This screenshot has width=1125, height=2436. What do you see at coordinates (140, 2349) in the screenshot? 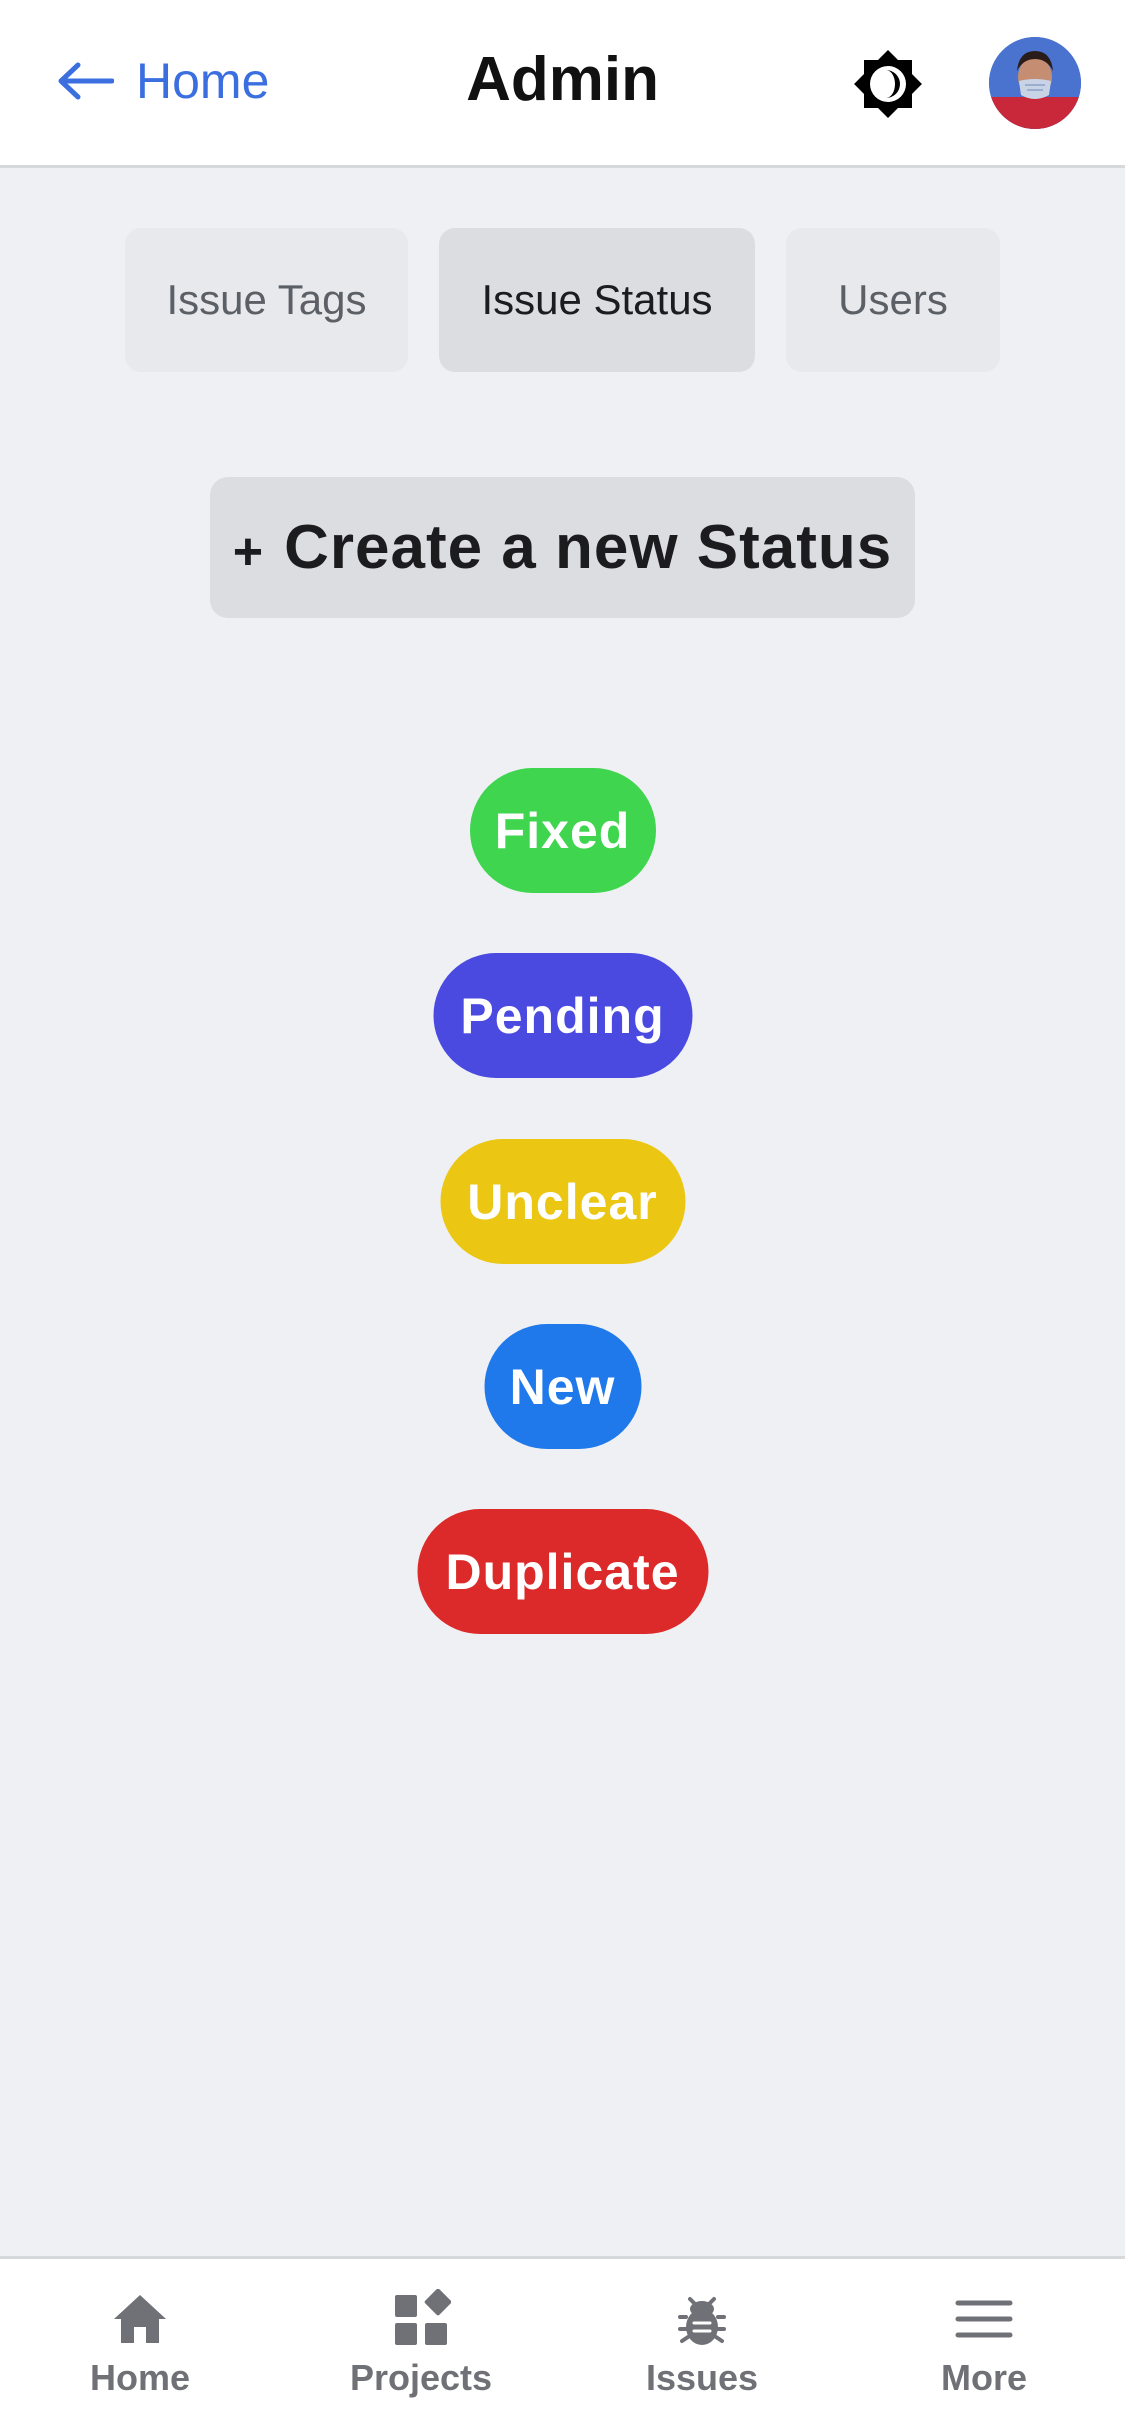
I see `nav-item-home: Home` at bounding box center [140, 2349].